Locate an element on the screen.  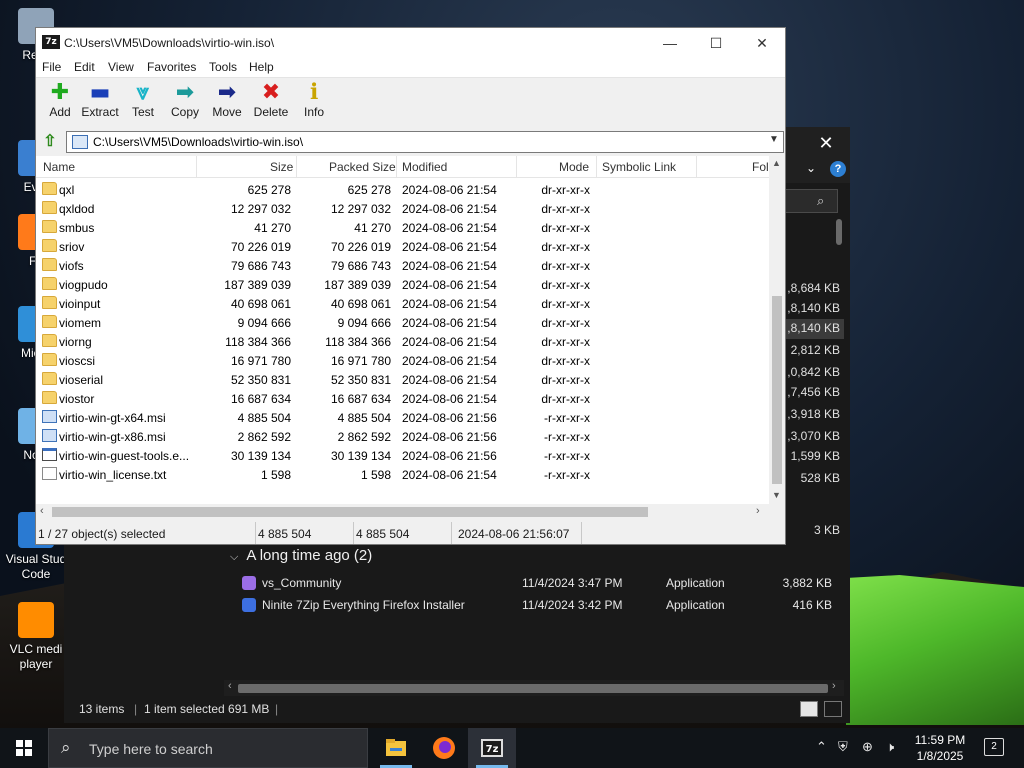
move-button: ➡ Move is located at coordinates (227, 103).